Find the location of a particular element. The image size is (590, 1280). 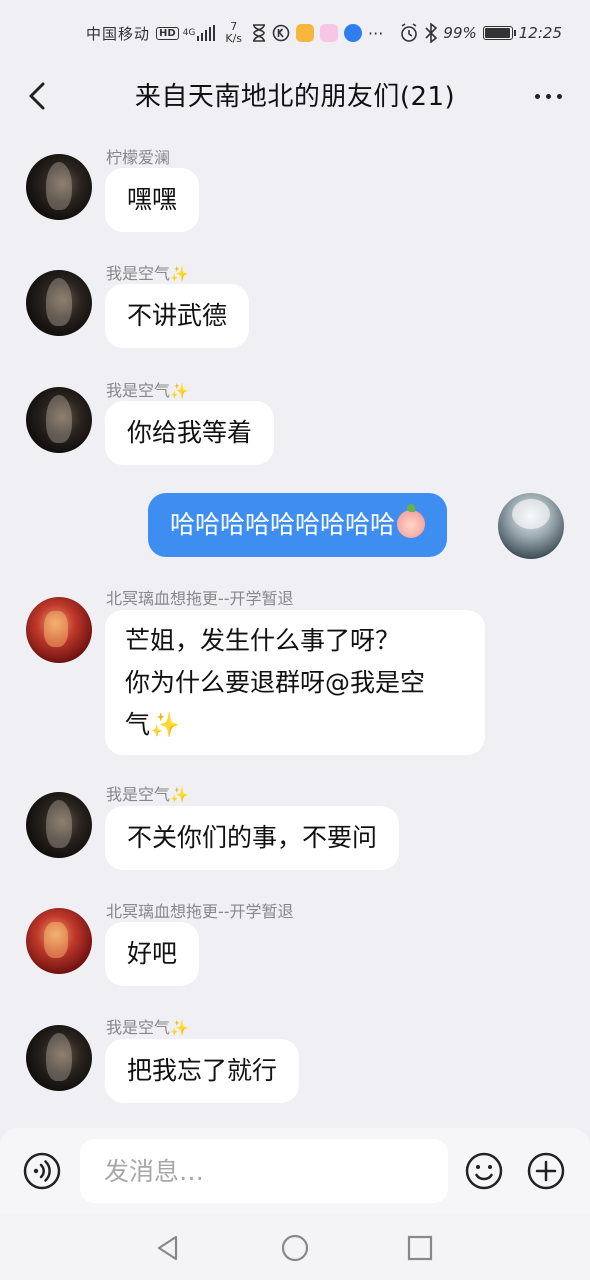

bluetooth-icon is located at coordinates (431, 33).